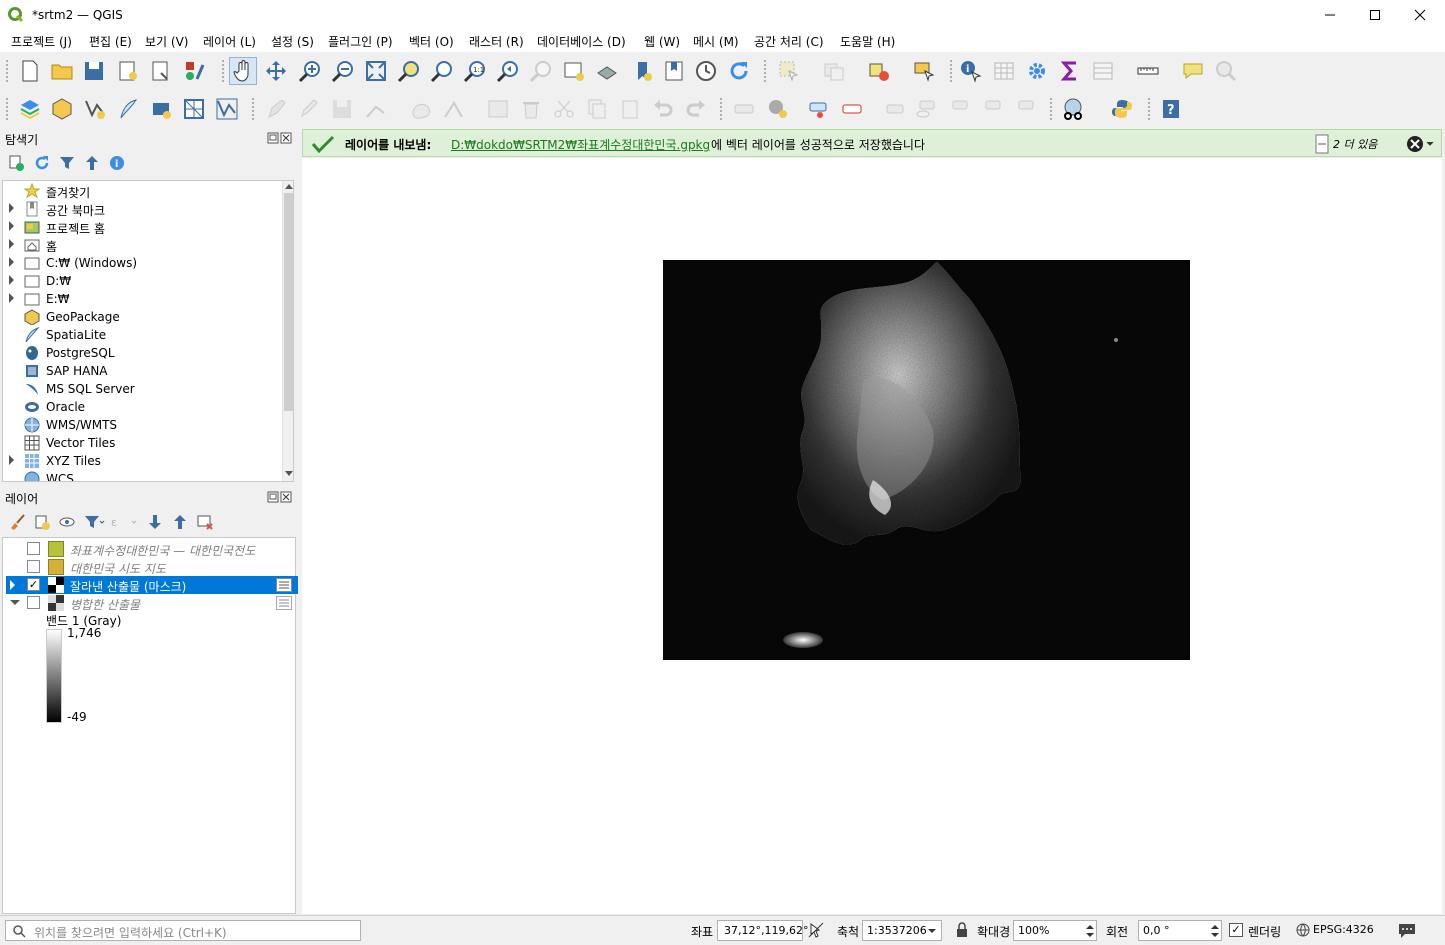  Describe the element at coordinates (94, 522) in the screenshot. I see `filter-legend-button` at that location.